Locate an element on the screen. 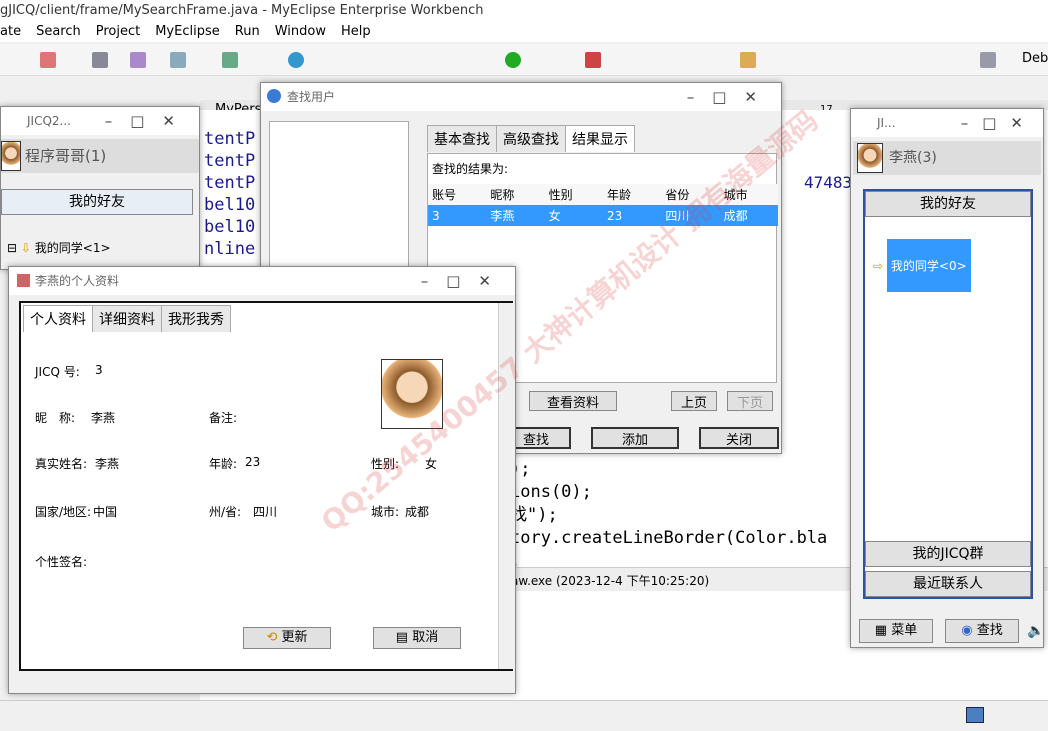  menu-item: MyEclipse is located at coordinates (187, 31).